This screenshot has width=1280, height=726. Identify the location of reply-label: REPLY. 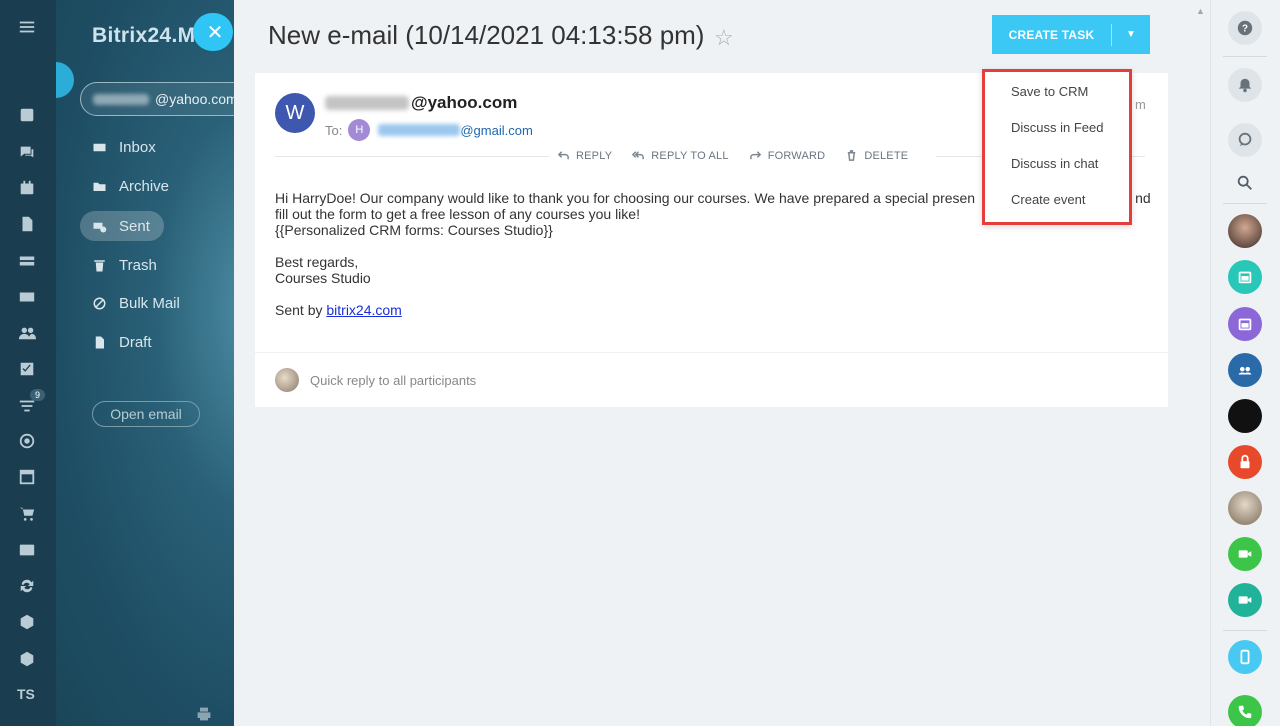
(594, 155).